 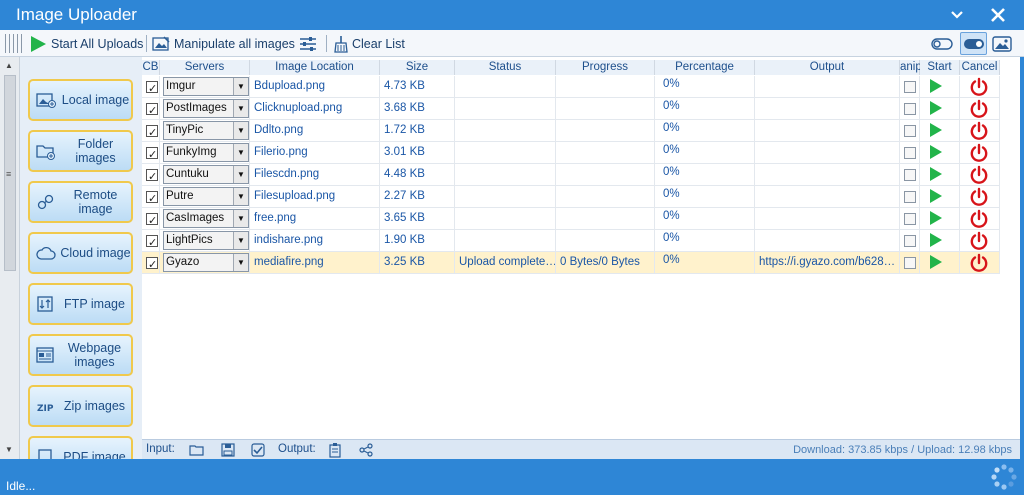 I want to click on column-header-image-location: Image Location, so click(x=315, y=67).